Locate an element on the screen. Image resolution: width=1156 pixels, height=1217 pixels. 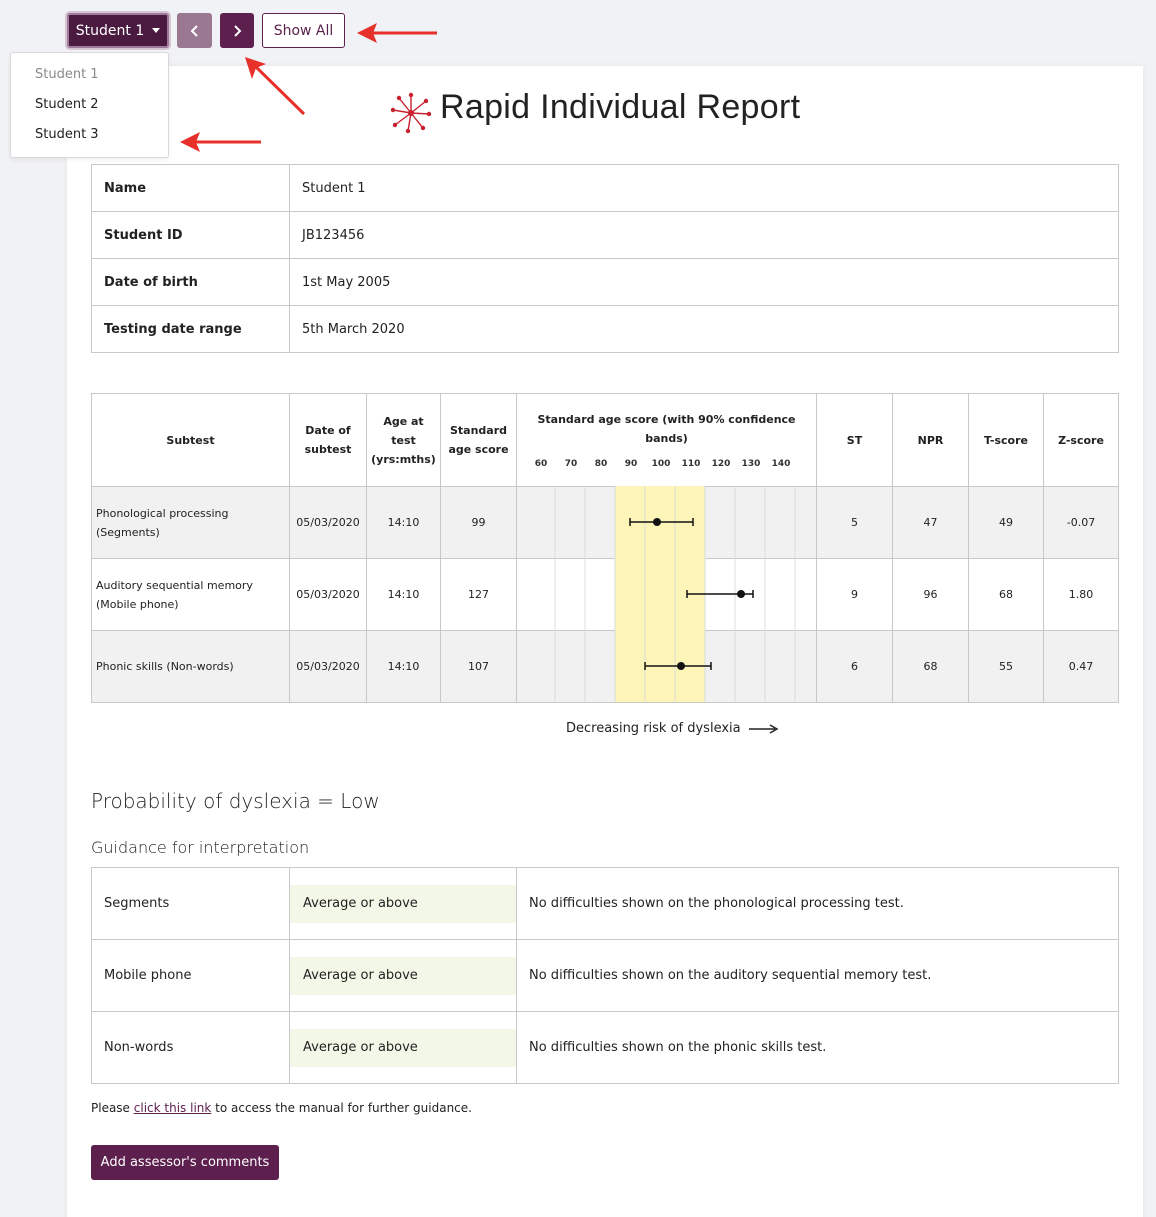
cell-sas: 107 is located at coordinates (478, 666).